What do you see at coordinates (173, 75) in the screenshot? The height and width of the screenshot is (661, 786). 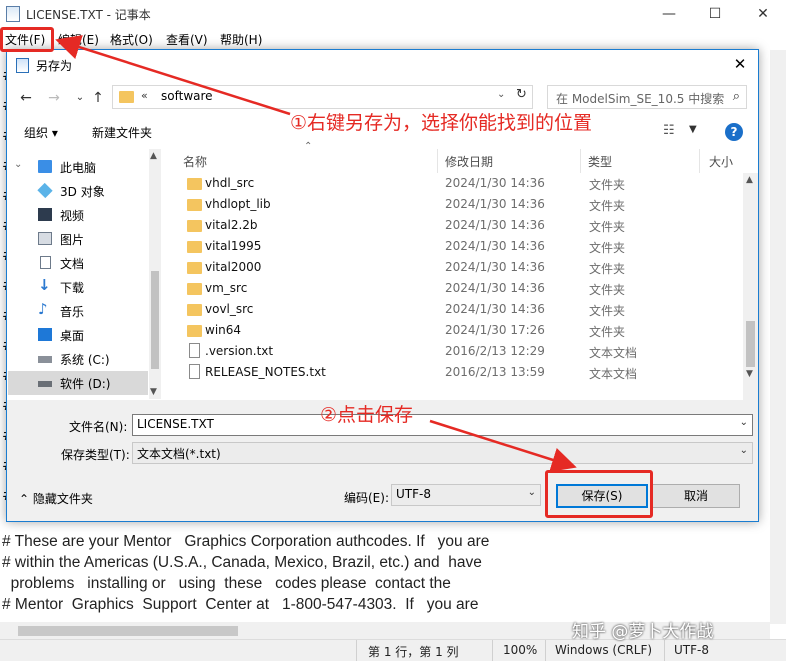 I see `arrow-to-file-menu` at bounding box center [173, 75].